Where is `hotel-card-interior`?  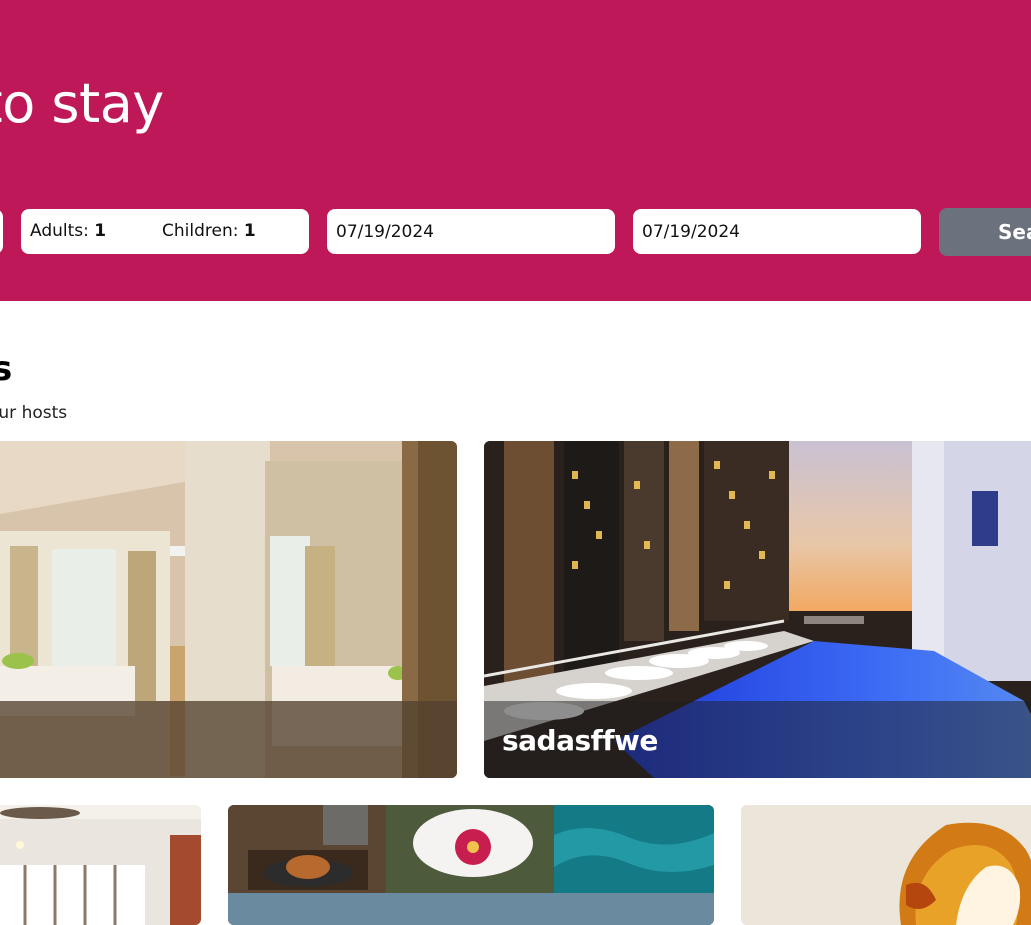
hotel-card-interior is located at coordinates (100, 865).